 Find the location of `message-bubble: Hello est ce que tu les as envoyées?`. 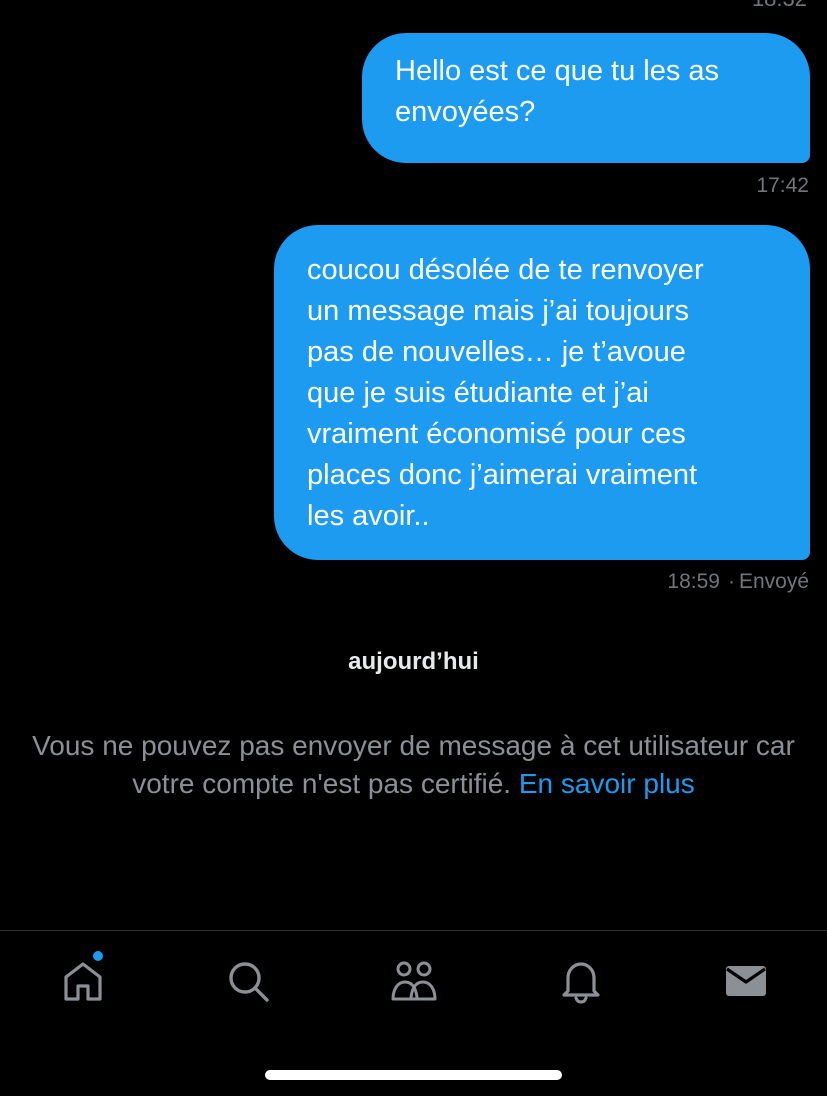

message-bubble: Hello est ce que tu les as envoyées? is located at coordinates (586, 98).